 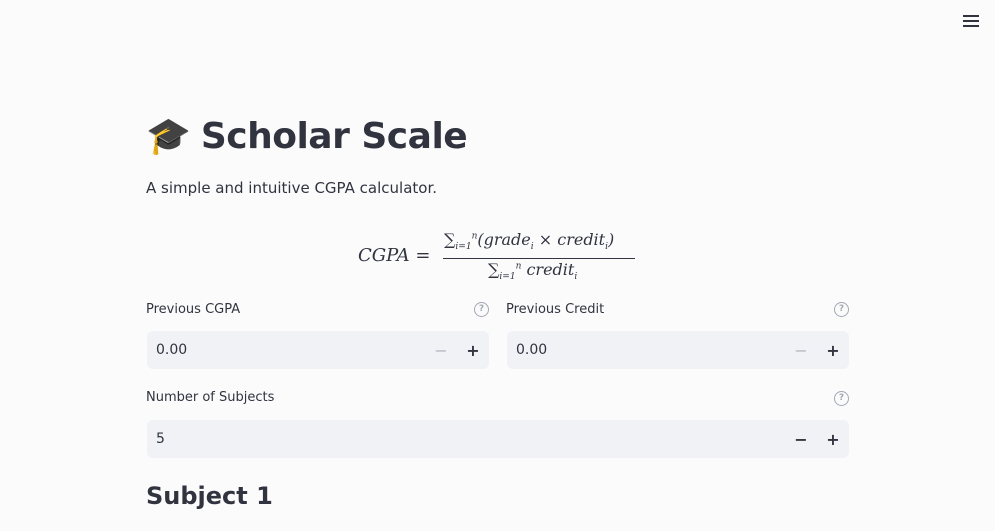 I want to click on app-title: Scholar Scale, so click(x=334, y=136).